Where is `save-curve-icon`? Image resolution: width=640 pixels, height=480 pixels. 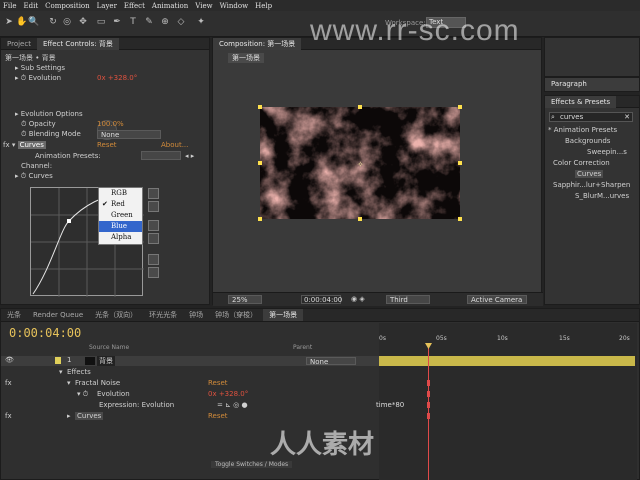
save-curve-icon is located at coordinates (153, 238).